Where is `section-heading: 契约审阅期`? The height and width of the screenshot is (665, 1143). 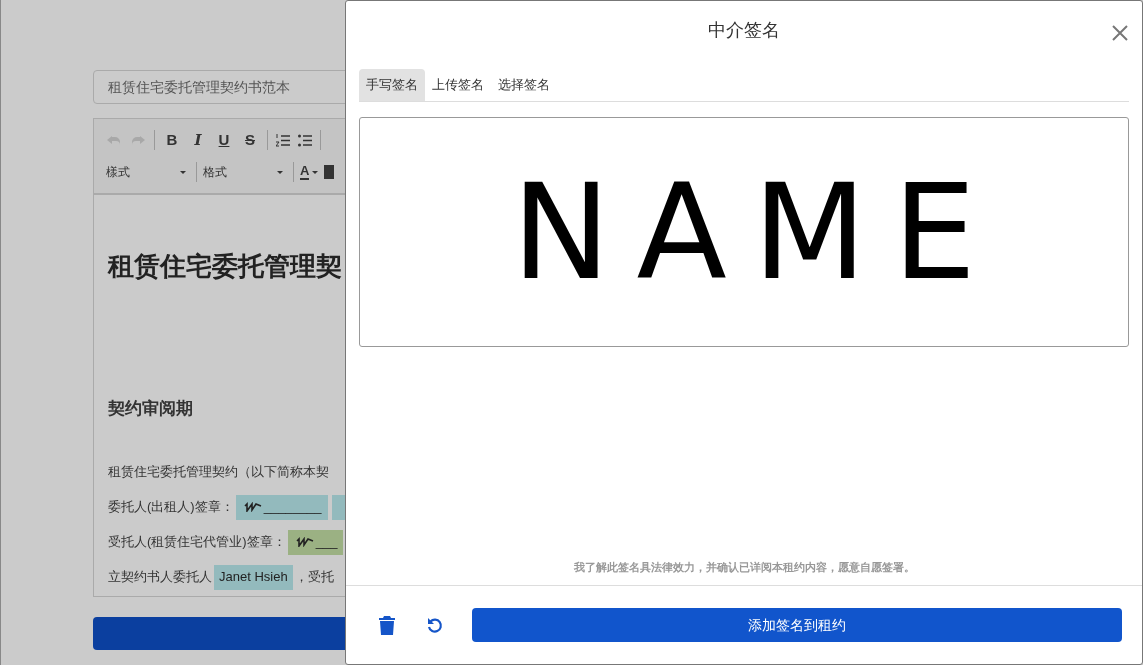
section-heading: 契约审阅期 is located at coordinates (151, 409).